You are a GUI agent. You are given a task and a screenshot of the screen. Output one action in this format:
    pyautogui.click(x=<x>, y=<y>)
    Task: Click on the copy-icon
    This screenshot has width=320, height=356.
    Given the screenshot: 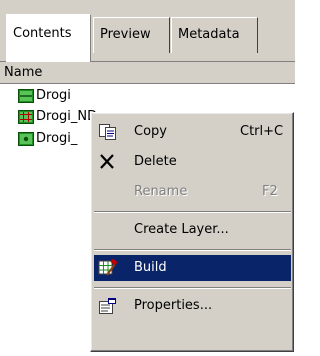 What is the action you would take?
    pyautogui.click(x=107, y=132)
    